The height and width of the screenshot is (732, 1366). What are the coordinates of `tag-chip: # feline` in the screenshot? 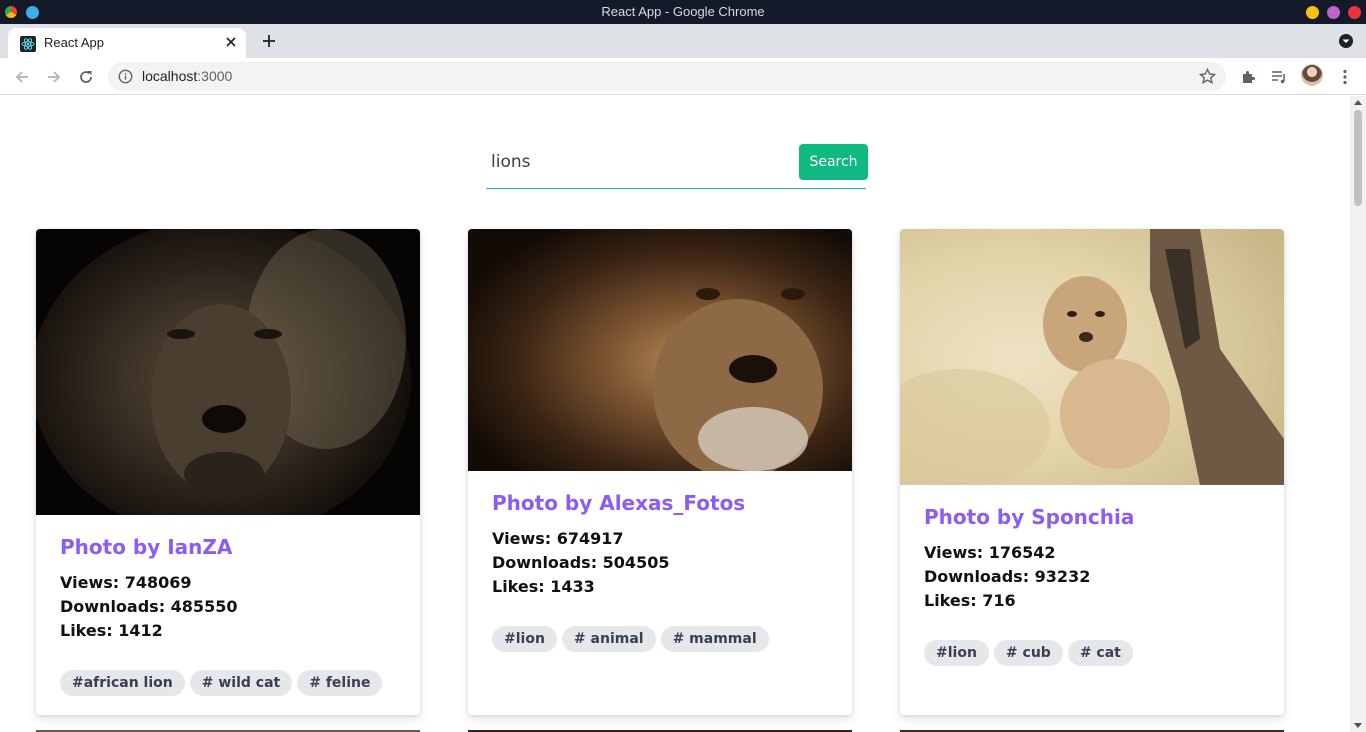 It's located at (340, 683).